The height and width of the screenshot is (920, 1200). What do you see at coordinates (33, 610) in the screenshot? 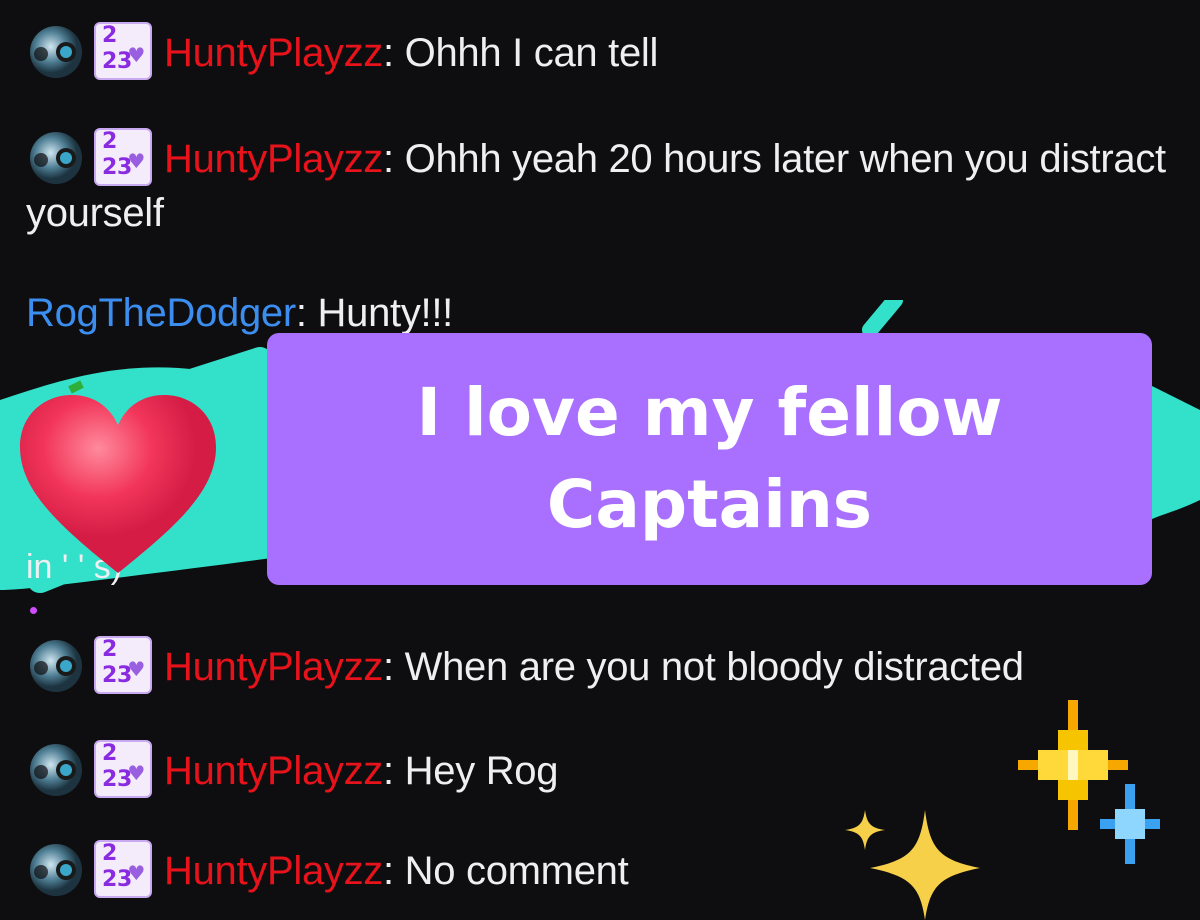
I see `chat-dot` at bounding box center [33, 610].